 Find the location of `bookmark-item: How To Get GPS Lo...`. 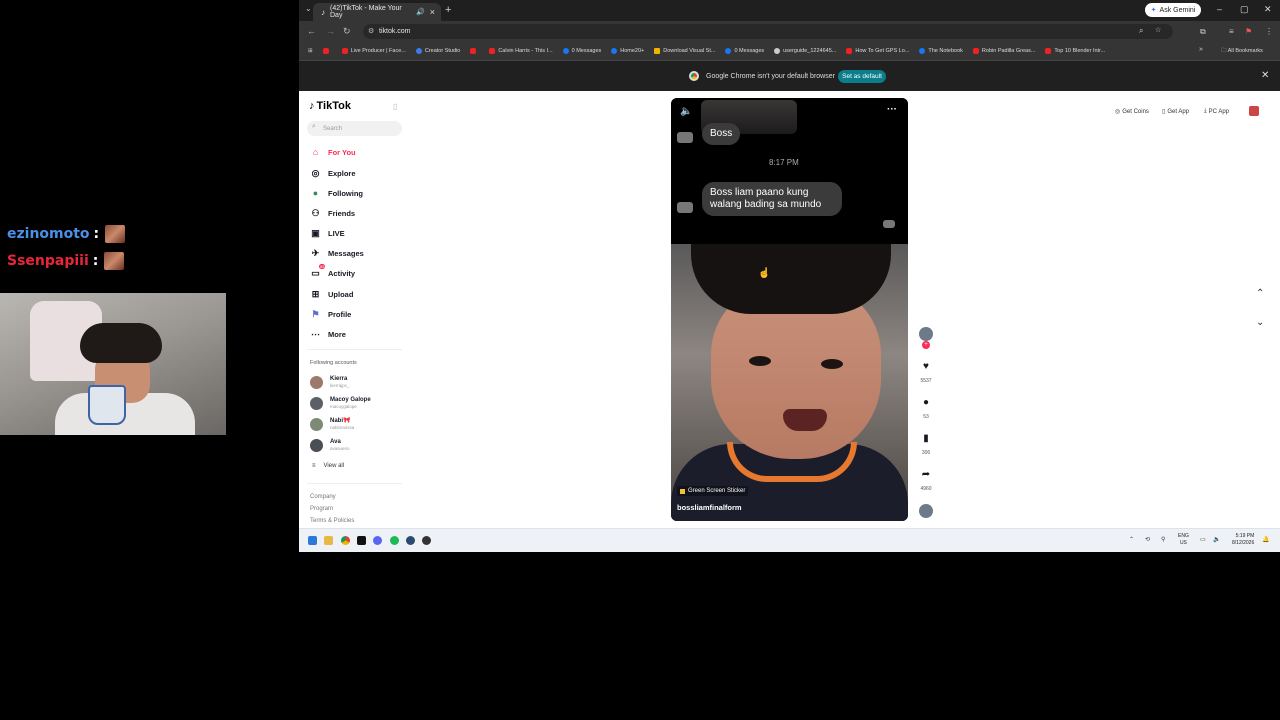

bookmark-item: How To Get GPS Lo... is located at coordinates (877, 51).